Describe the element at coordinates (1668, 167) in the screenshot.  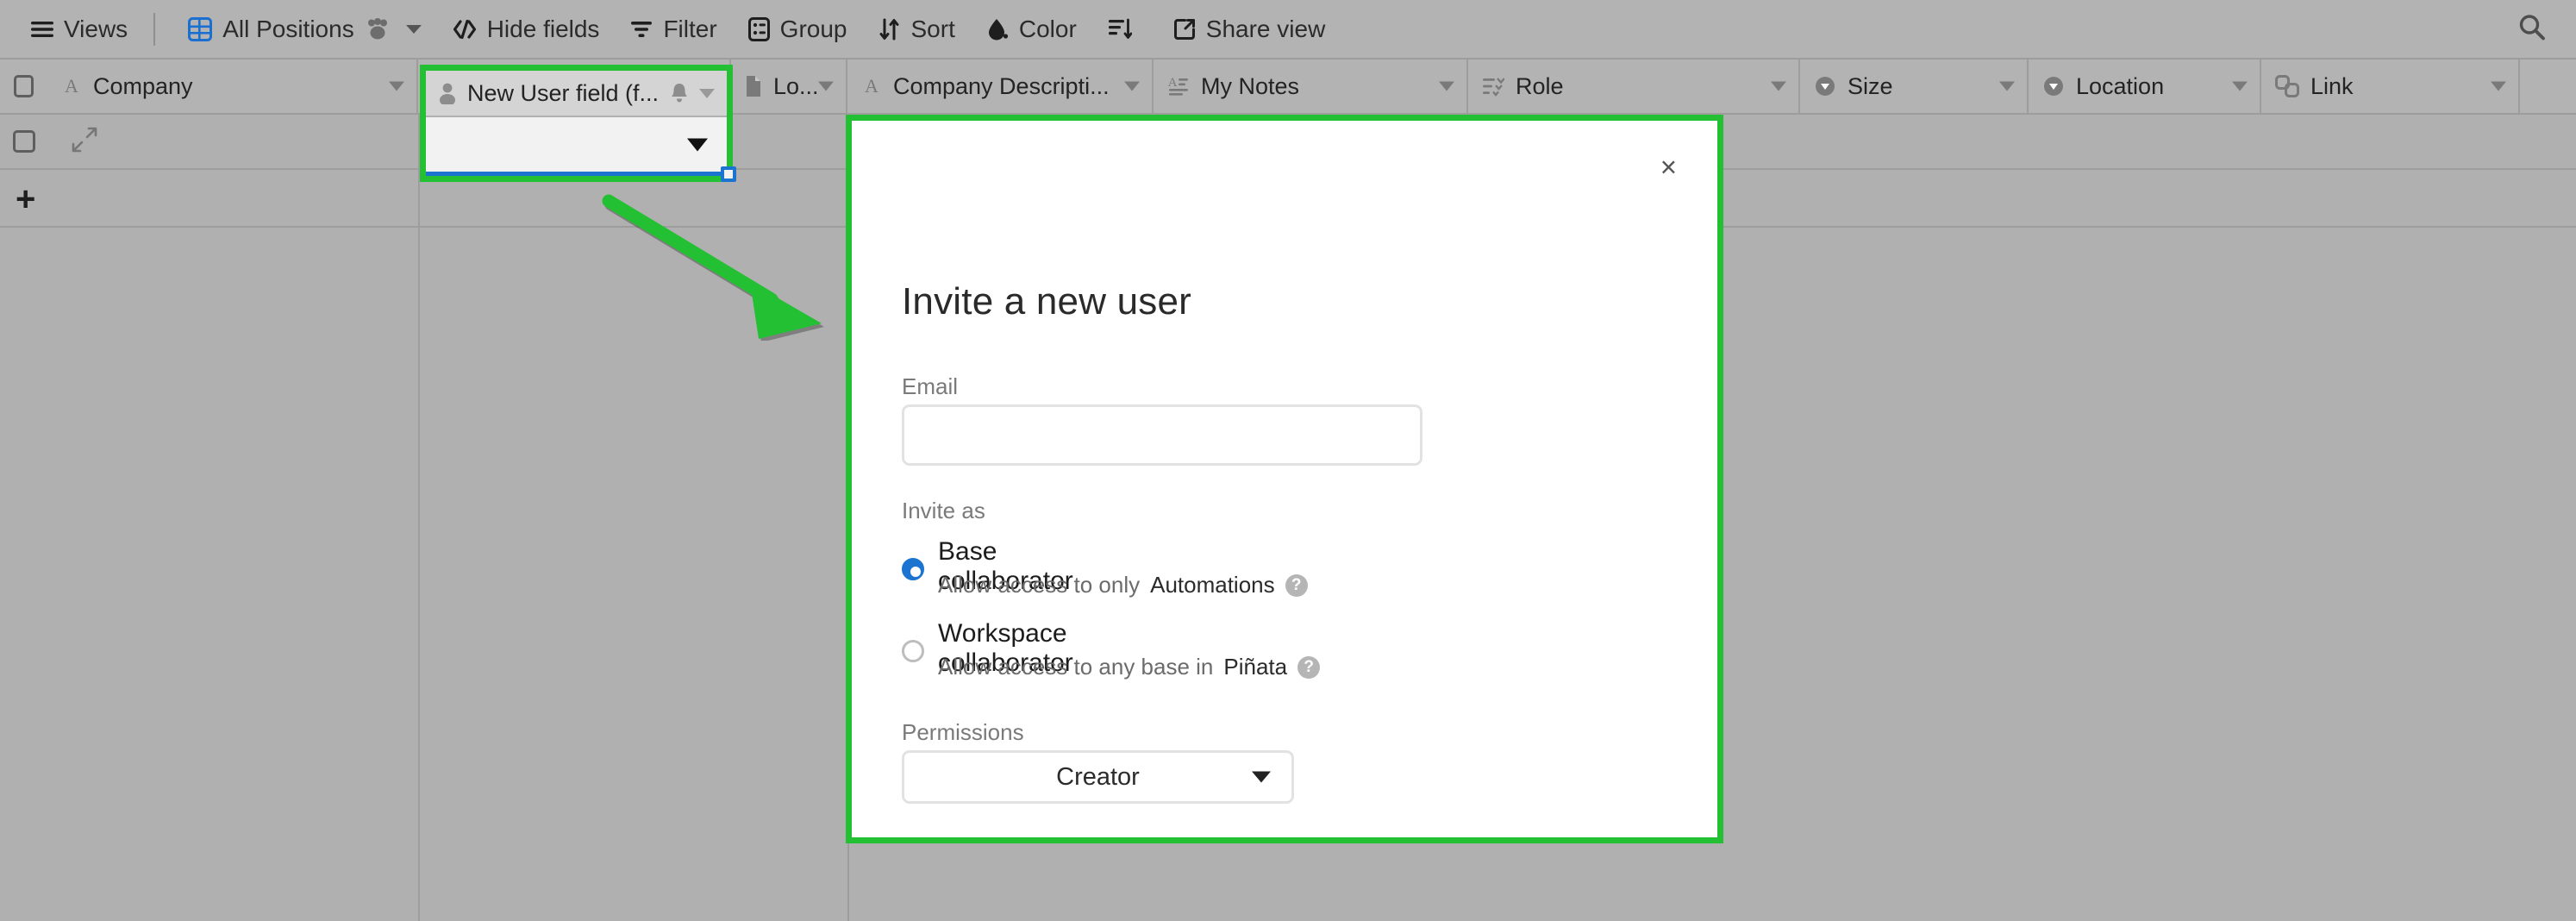
I see `close-icon: ×` at that location.